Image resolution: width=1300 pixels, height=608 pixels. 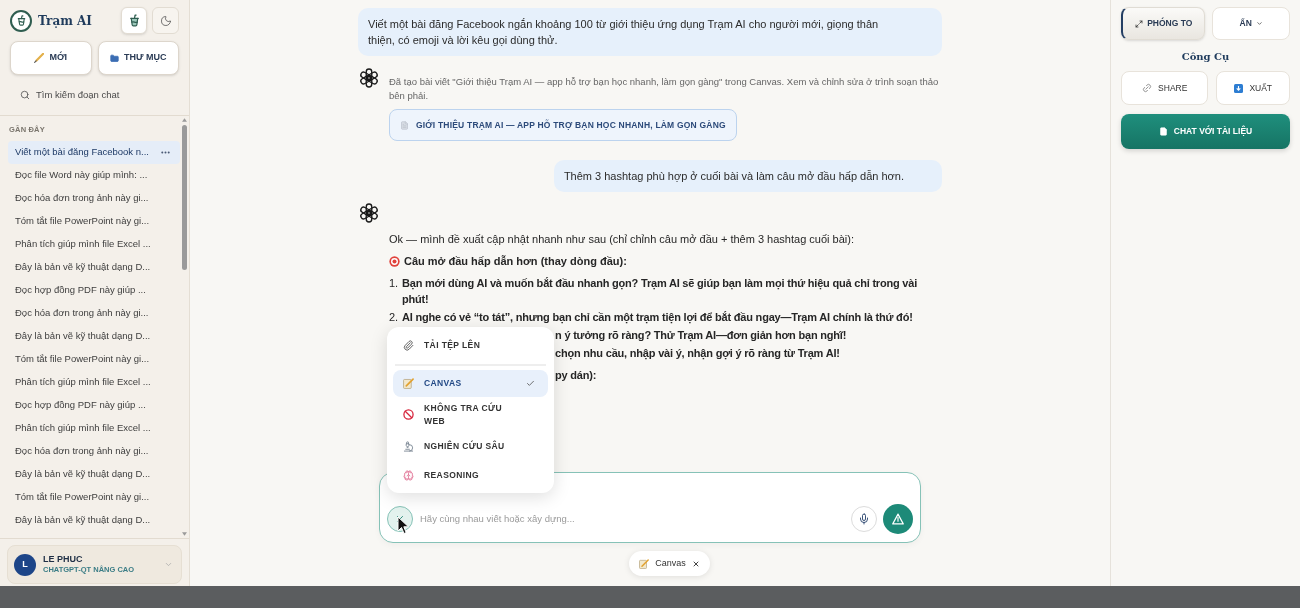 I want to click on panel-title: Công Cụ, so click(x=1205, y=57).